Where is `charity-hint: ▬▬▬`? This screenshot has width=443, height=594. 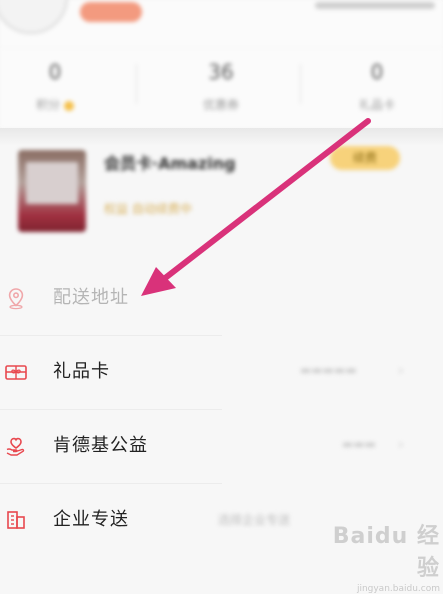 charity-hint: ▬▬▬ is located at coordinates (359, 444).